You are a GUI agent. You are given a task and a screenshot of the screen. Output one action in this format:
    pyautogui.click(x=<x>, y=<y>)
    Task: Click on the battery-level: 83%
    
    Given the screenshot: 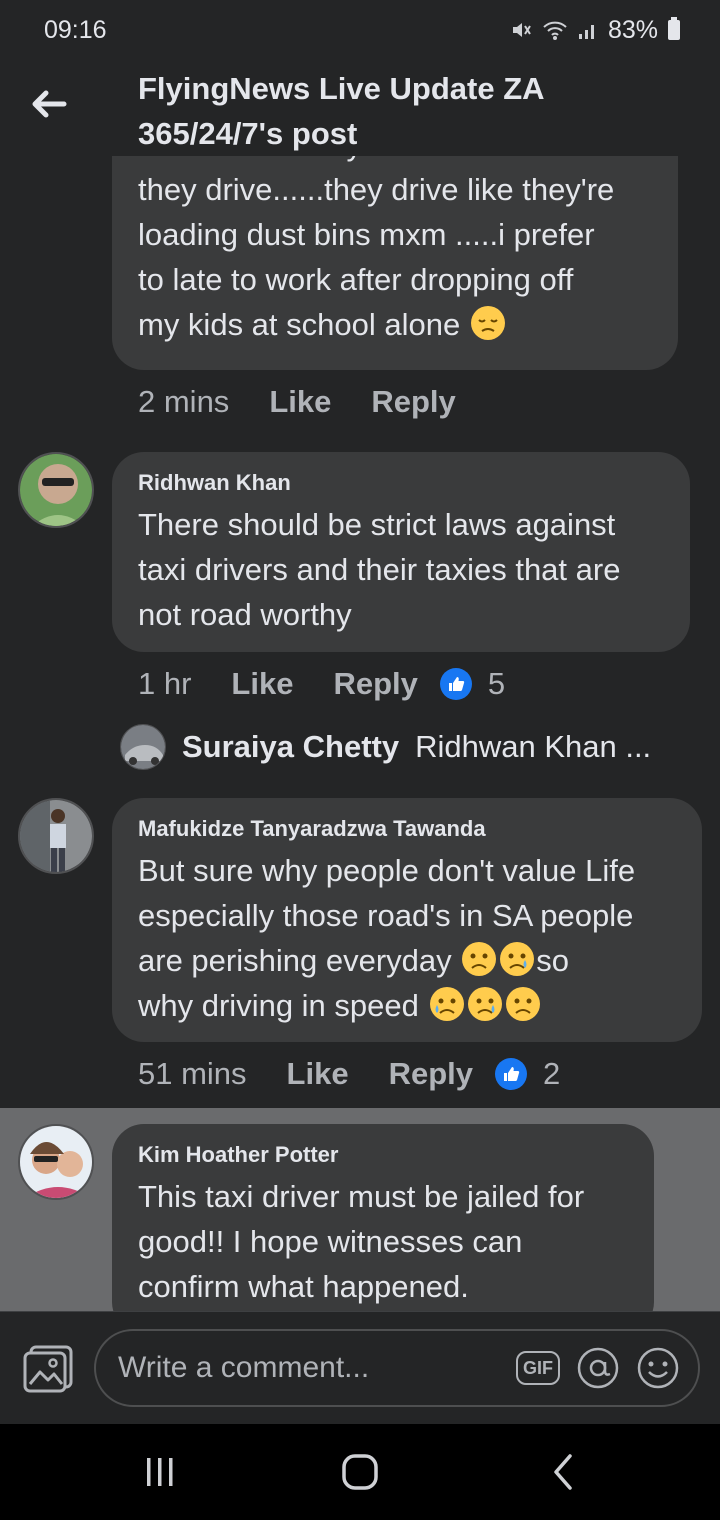 What is the action you would take?
    pyautogui.click(x=632, y=29)
    